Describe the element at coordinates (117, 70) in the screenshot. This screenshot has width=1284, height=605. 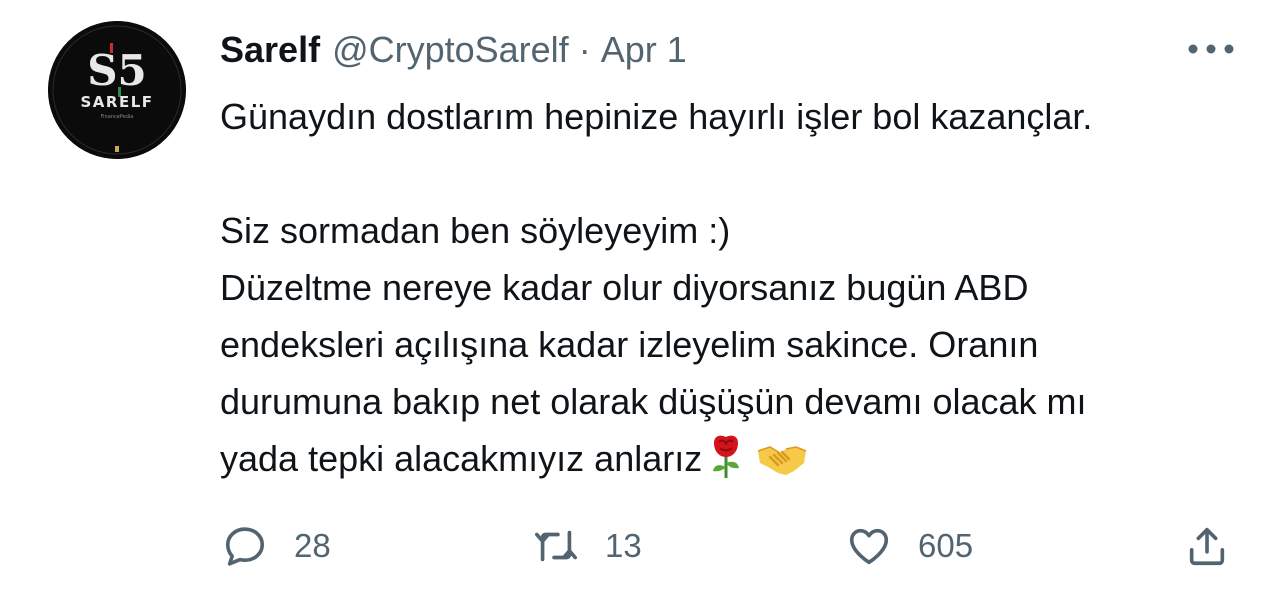
I see `avatar-monogram: S5` at that location.